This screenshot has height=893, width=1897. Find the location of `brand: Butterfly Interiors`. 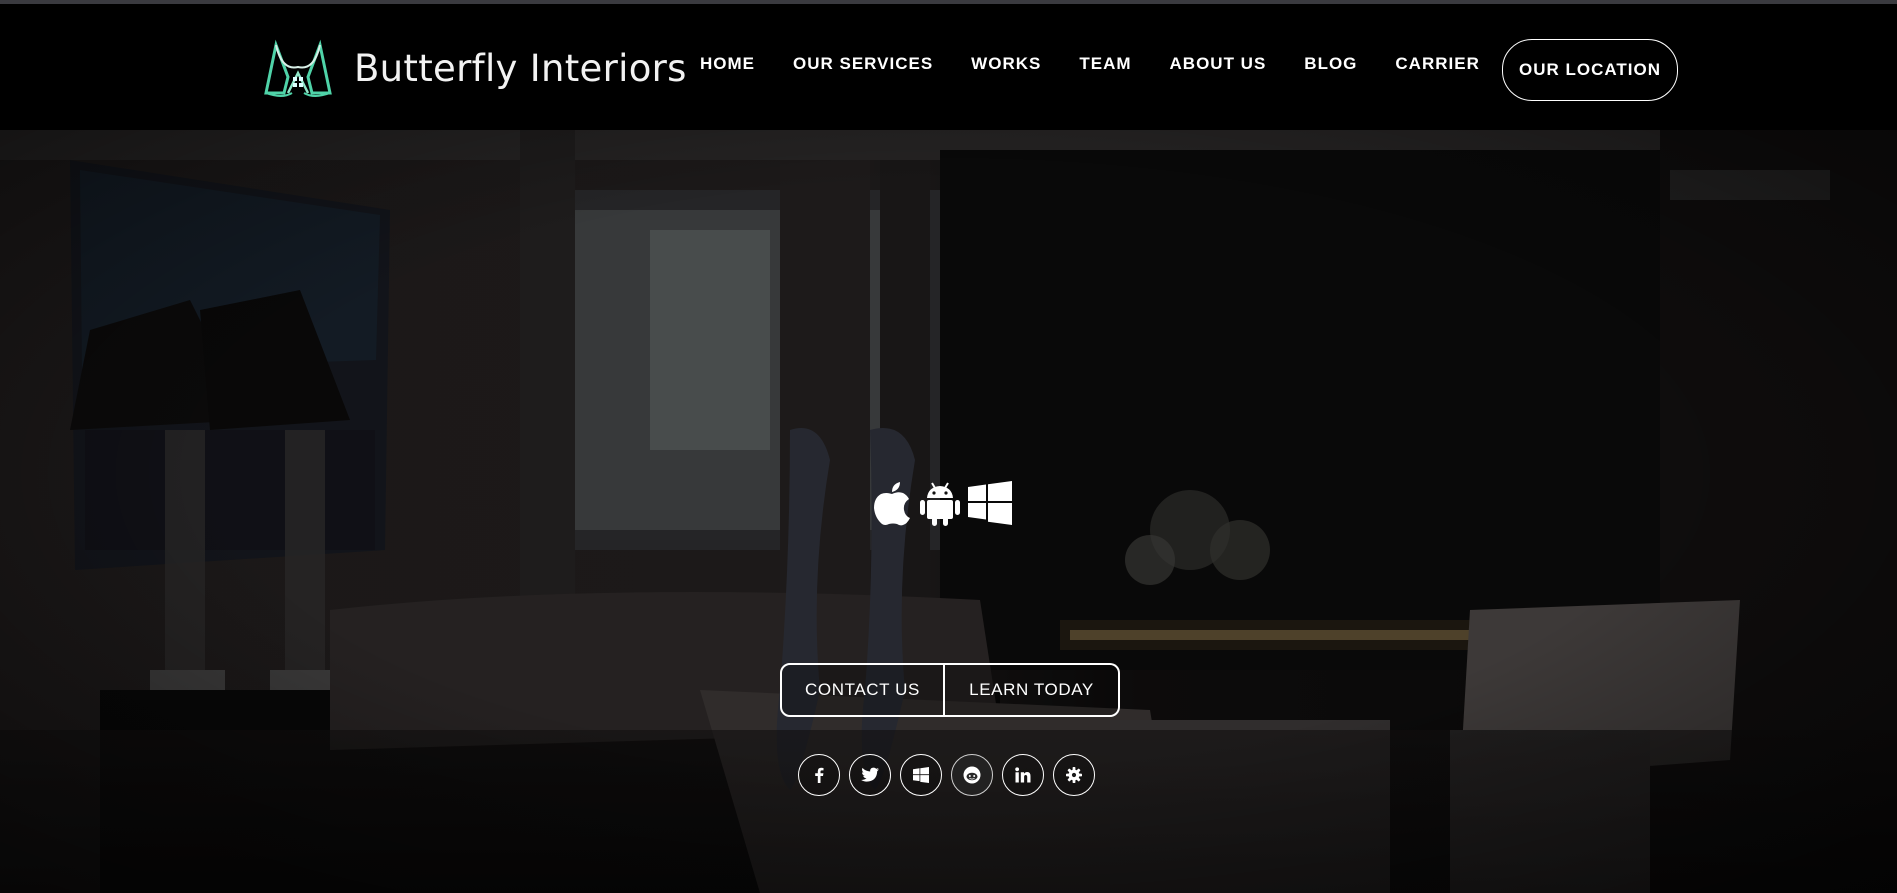

brand: Butterfly Interiors is located at coordinates (474, 68).